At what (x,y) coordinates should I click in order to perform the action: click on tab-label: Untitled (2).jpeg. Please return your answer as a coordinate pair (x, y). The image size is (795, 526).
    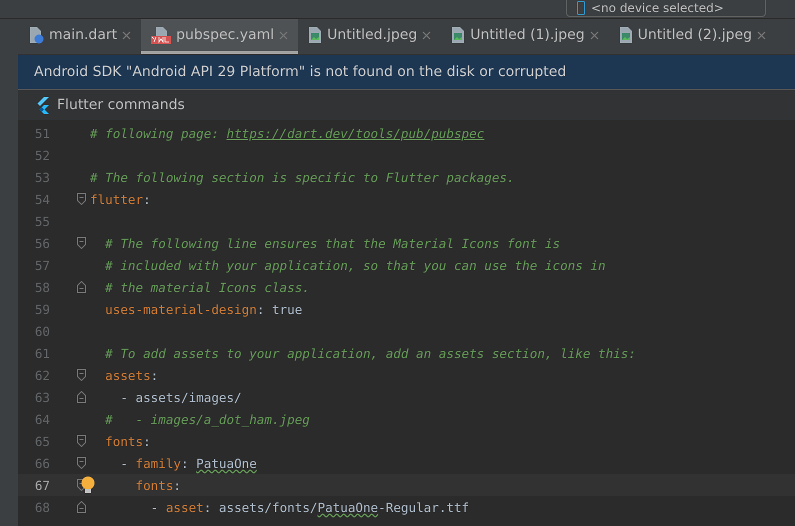
    Looking at the image, I should click on (695, 35).